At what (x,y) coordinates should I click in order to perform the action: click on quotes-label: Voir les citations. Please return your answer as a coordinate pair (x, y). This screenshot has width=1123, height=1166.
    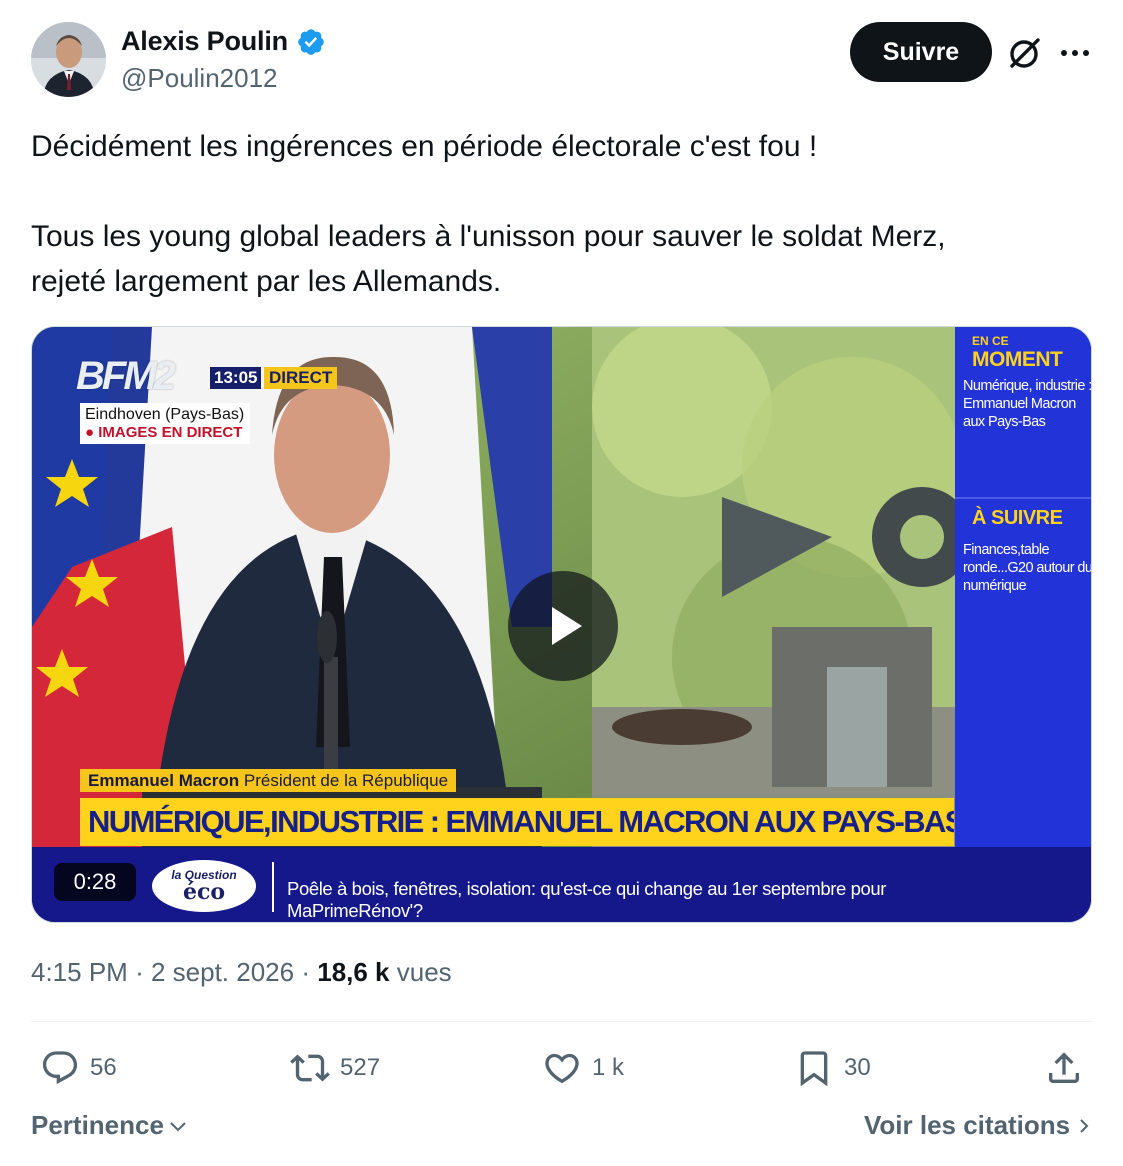
    Looking at the image, I should click on (967, 1125).